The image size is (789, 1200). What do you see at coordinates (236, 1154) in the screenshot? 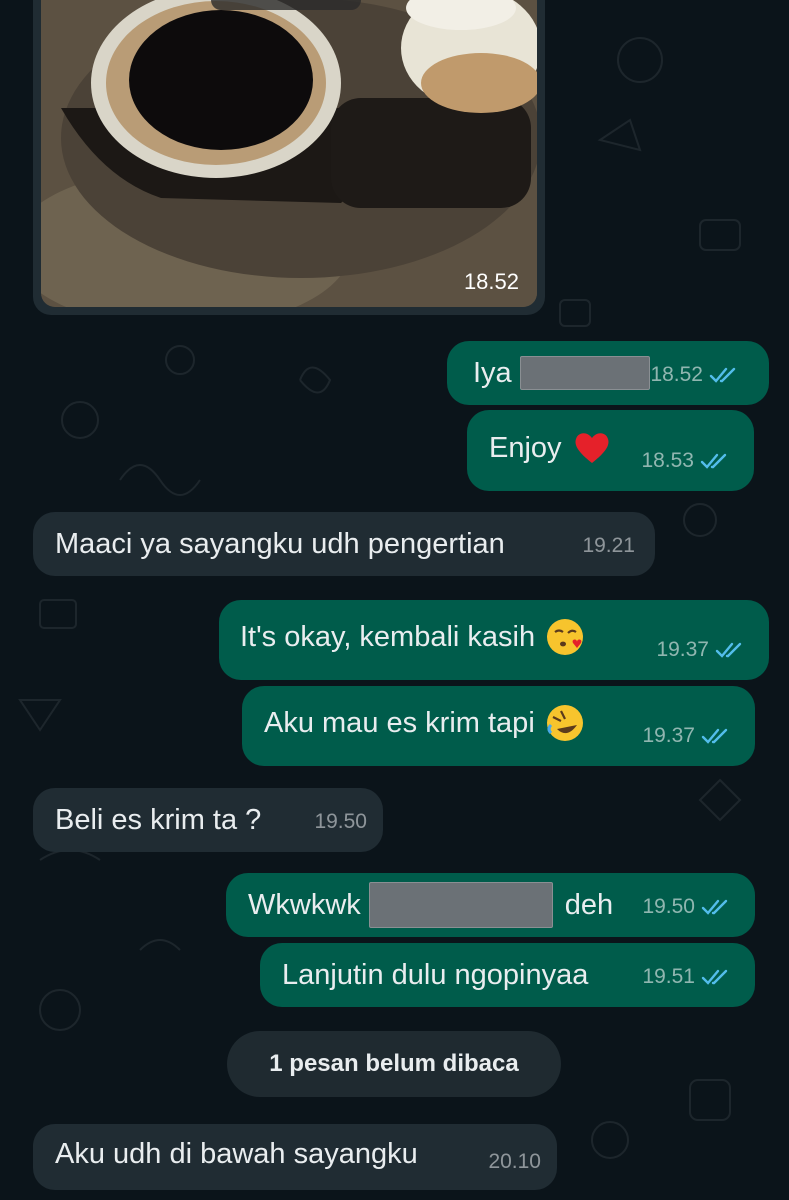
I see `message-text: Aku udh di bawah sayangku` at bounding box center [236, 1154].